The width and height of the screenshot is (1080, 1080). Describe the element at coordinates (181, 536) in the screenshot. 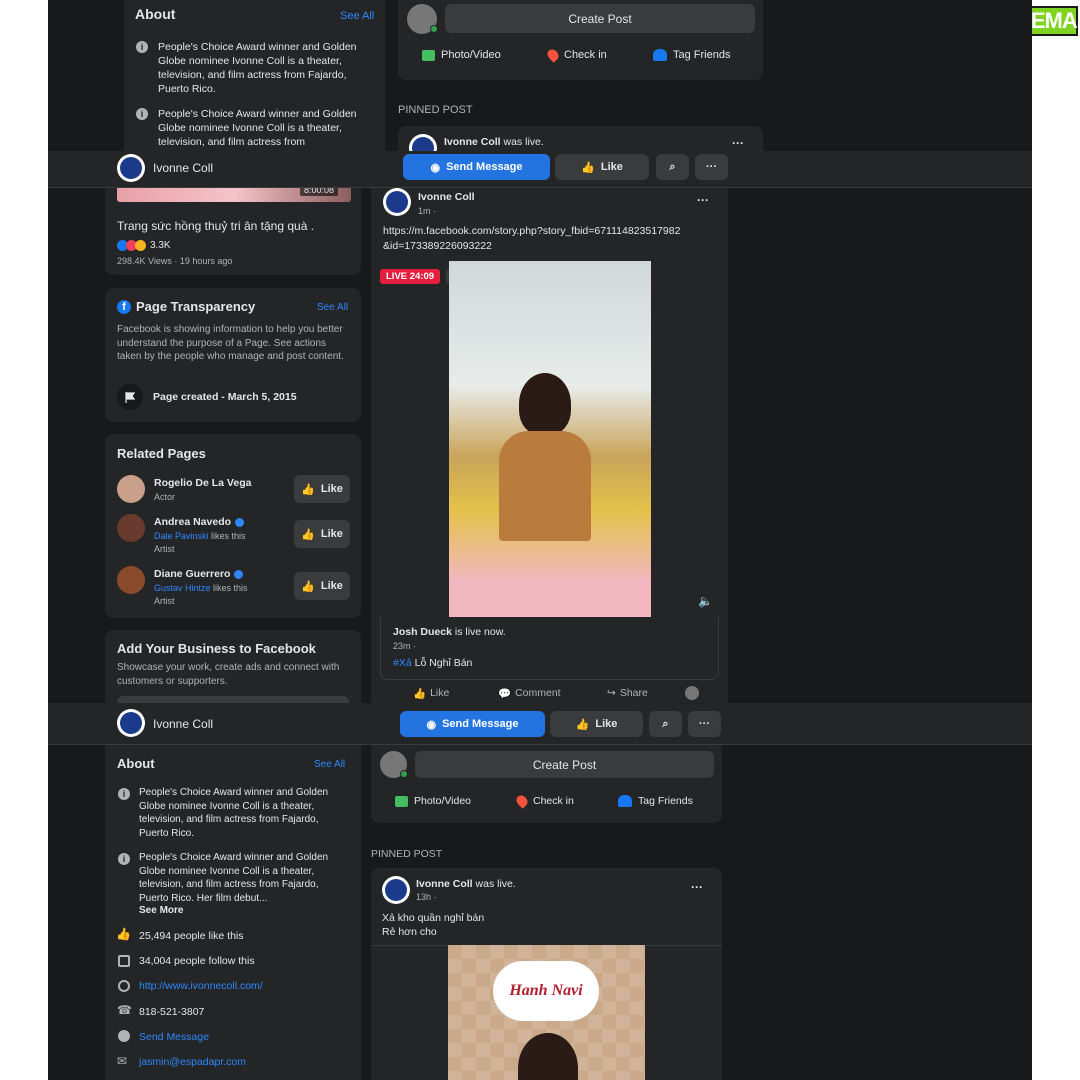

I see `friend-name: Dale Pavinski` at that location.